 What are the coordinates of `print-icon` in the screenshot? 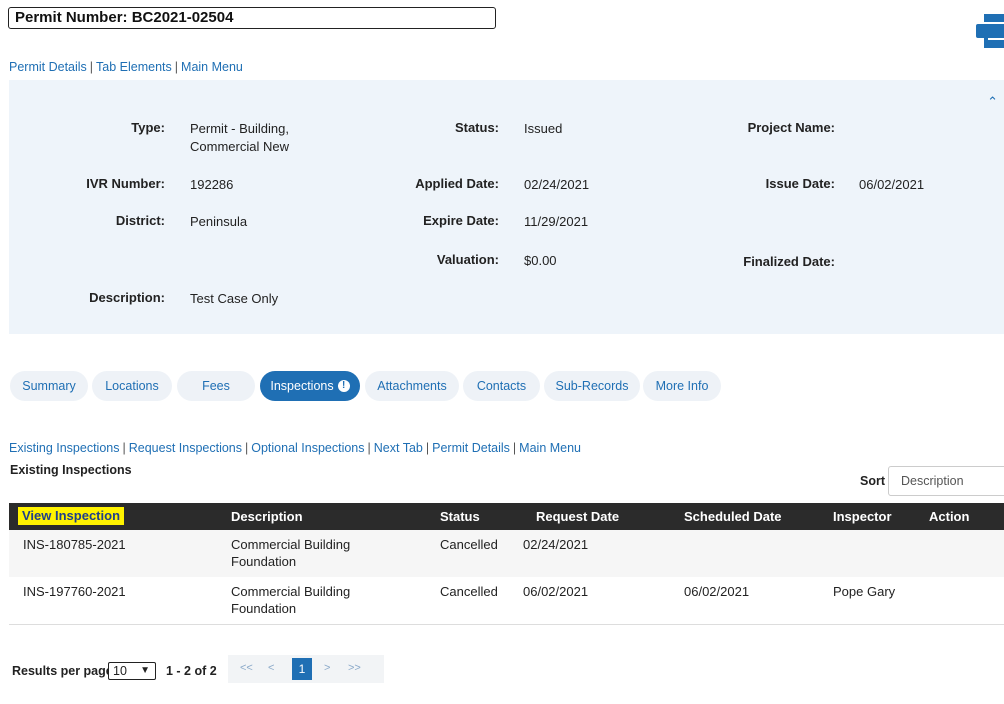 It's located at (990, 31).